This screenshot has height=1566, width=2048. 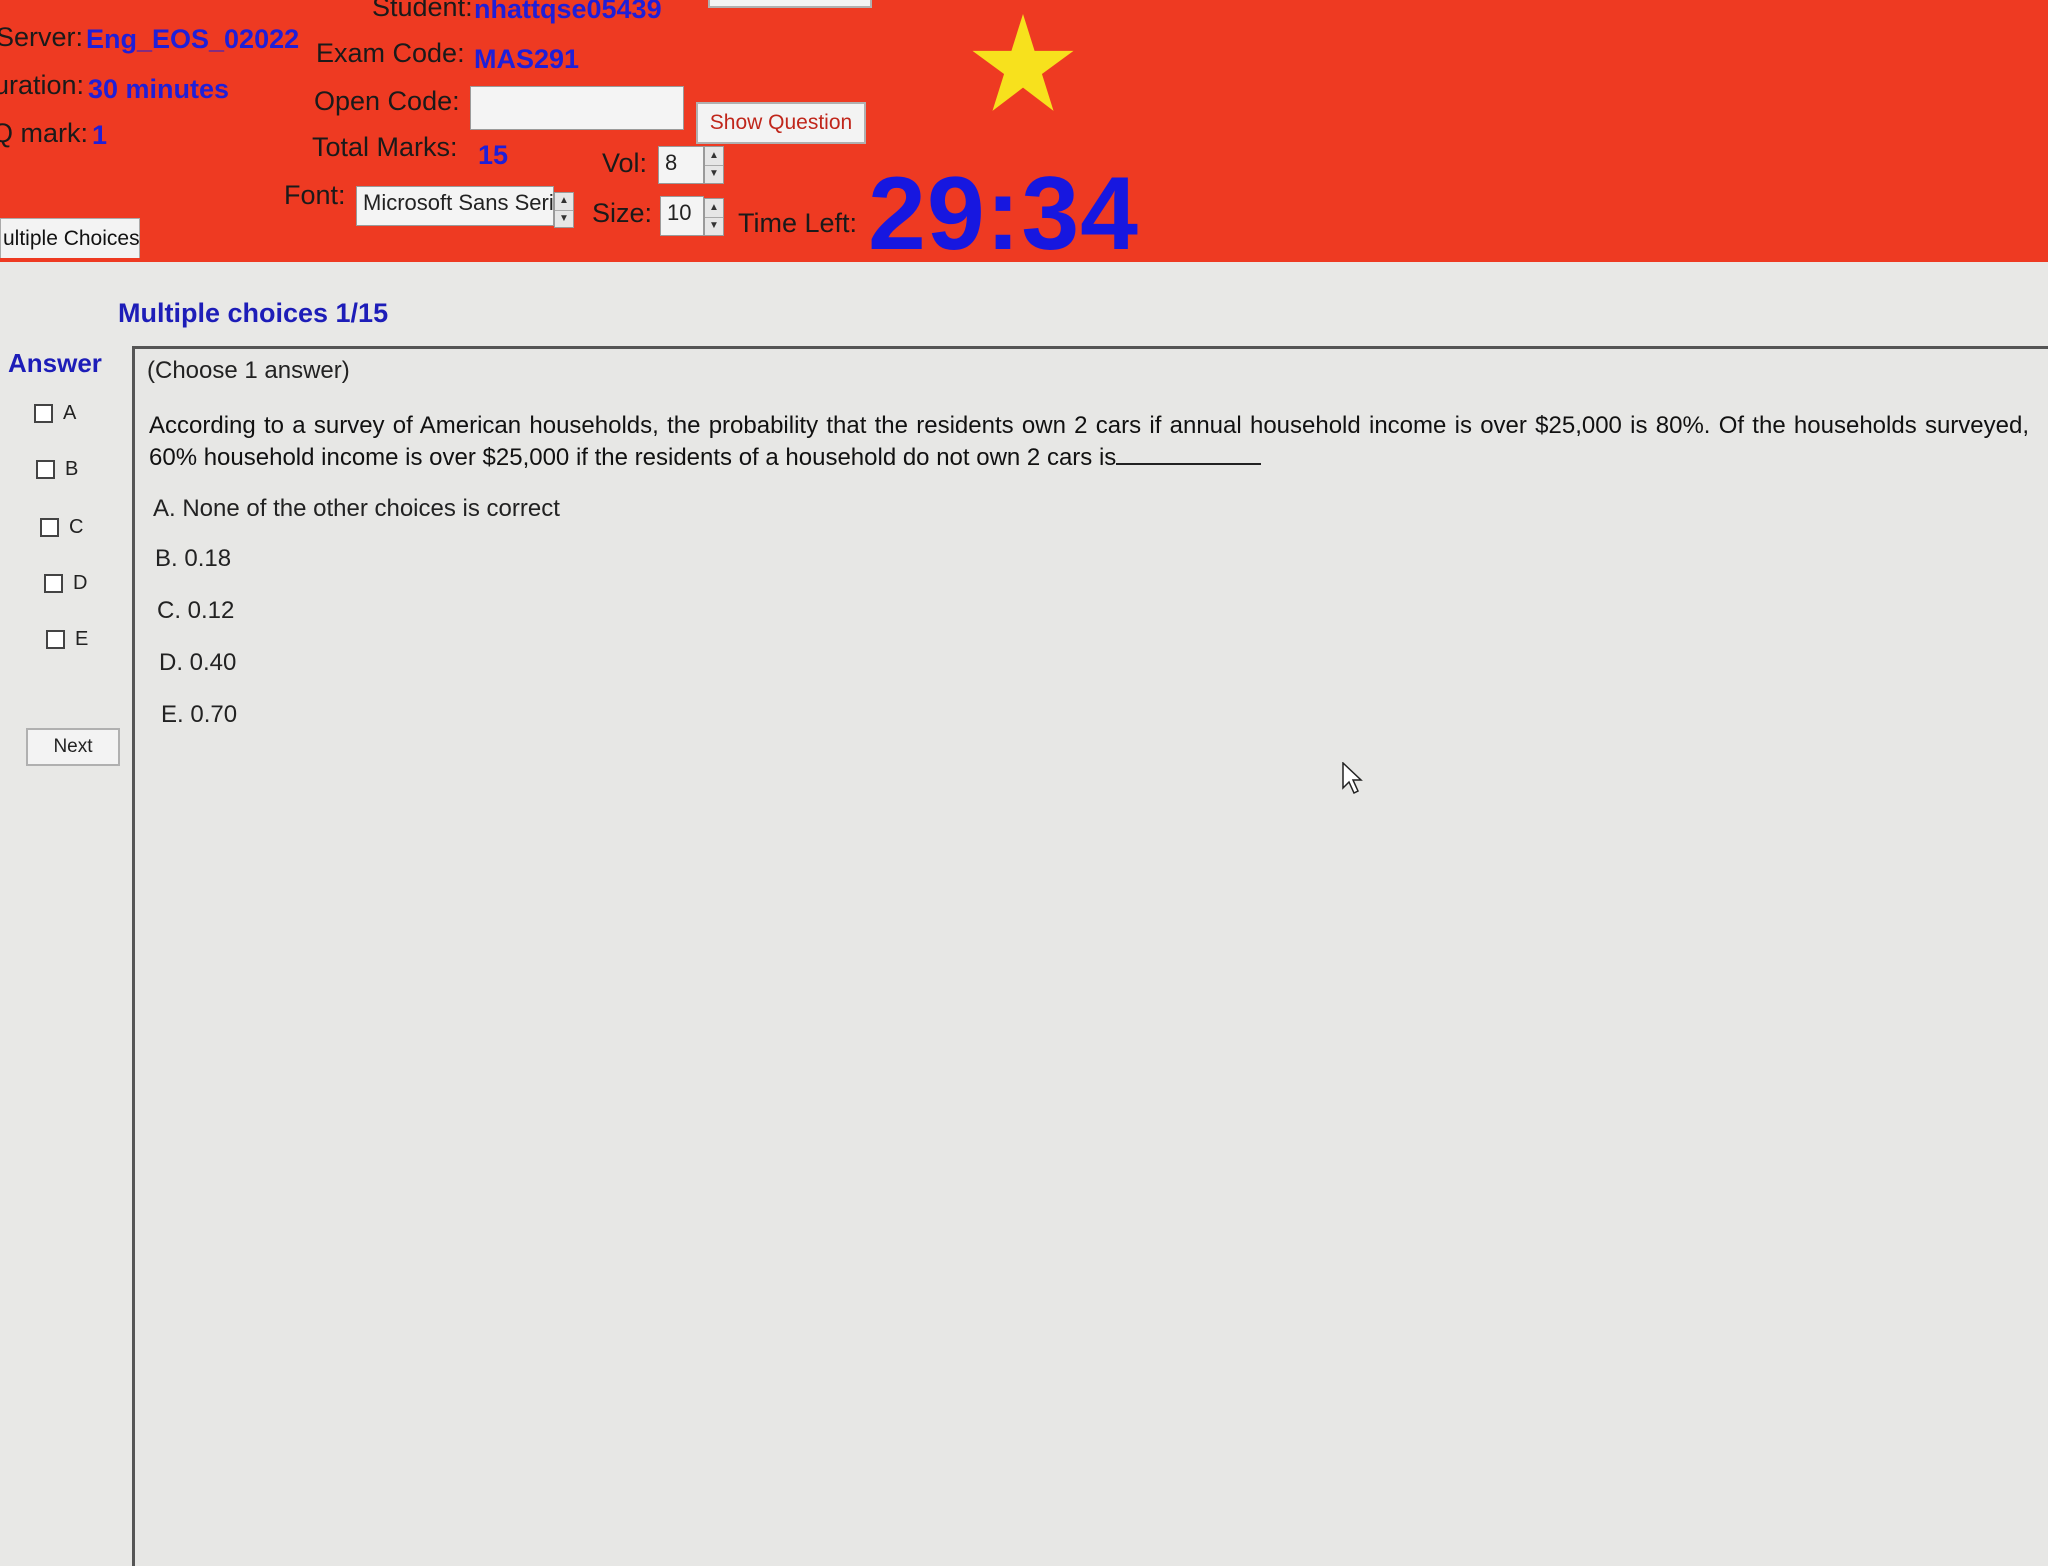 What do you see at coordinates (193, 558) in the screenshot?
I see `choice-b: B. 0.18` at bounding box center [193, 558].